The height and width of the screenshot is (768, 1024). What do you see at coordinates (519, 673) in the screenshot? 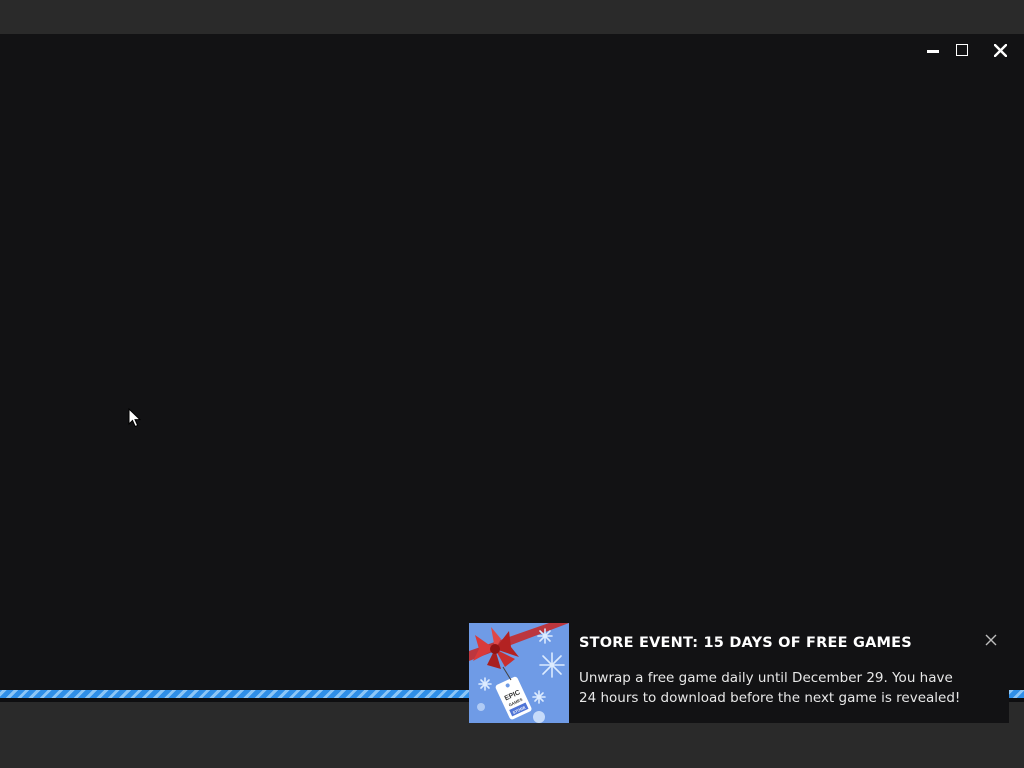
I see `epic-games-store-gift-tag-image: EPIC GAMES STORE` at bounding box center [519, 673].